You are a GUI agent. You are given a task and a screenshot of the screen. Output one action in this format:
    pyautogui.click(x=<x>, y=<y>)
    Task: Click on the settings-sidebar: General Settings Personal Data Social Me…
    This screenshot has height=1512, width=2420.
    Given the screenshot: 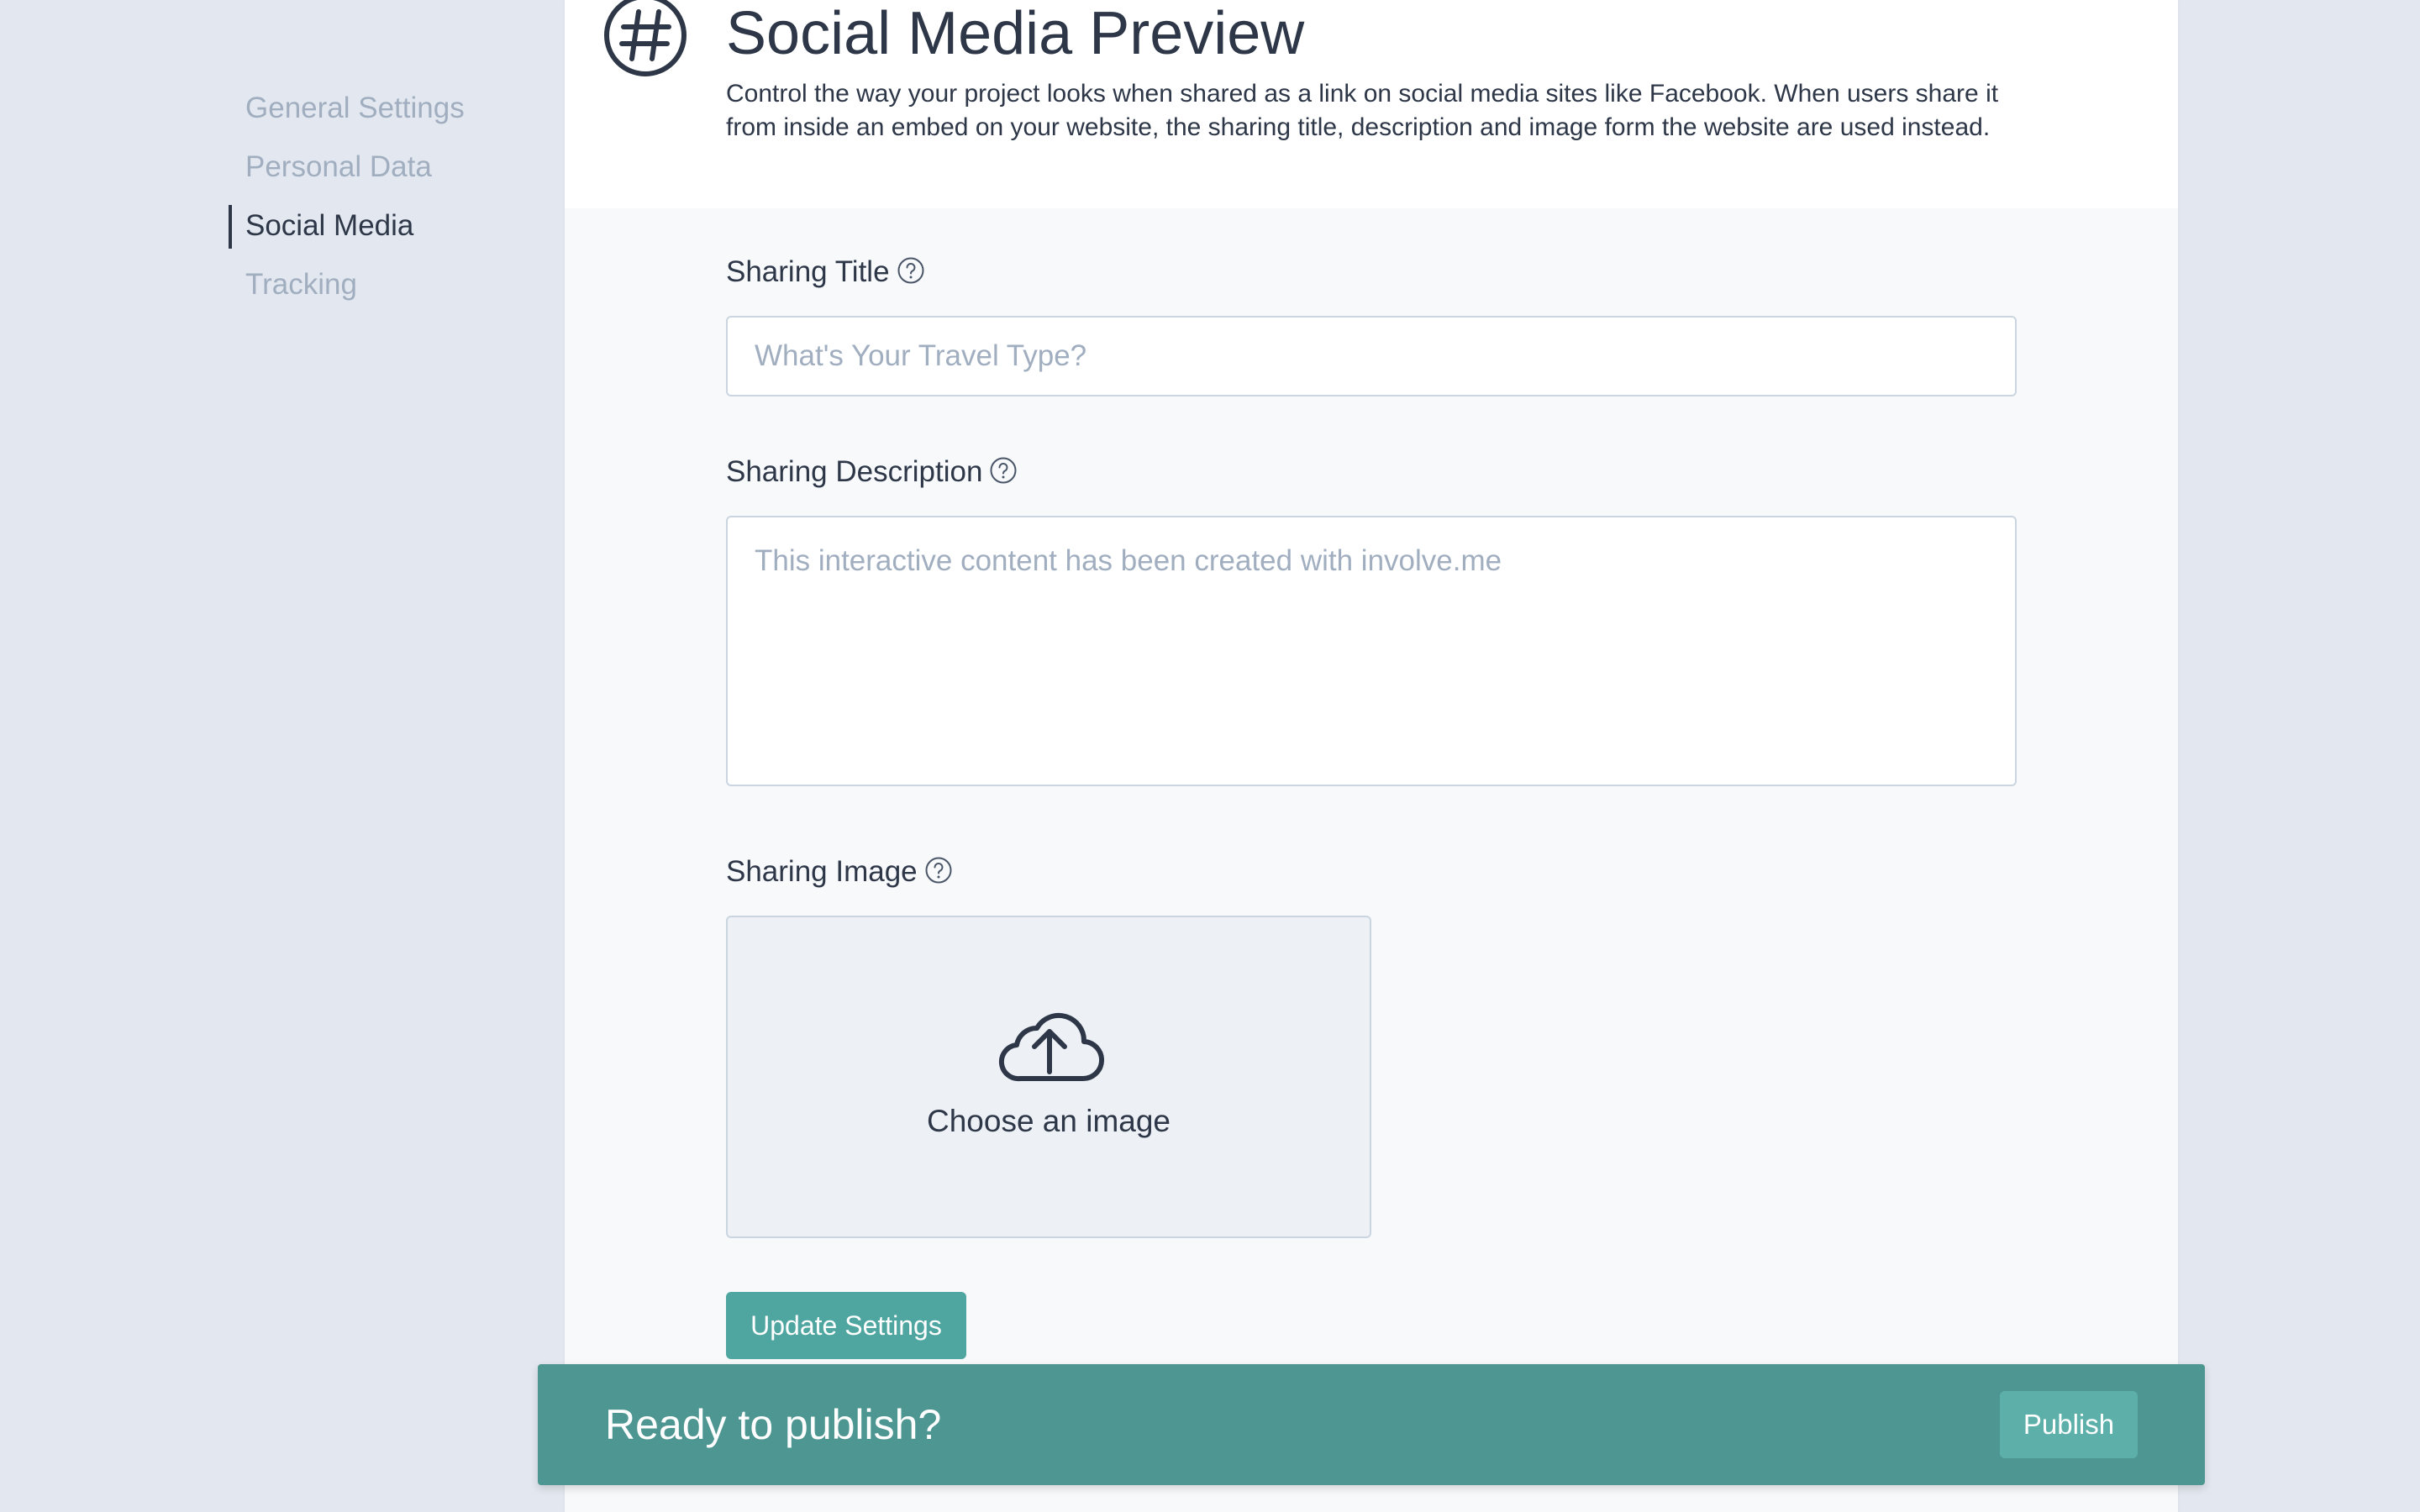 What is the action you would take?
    pyautogui.click(x=380, y=205)
    